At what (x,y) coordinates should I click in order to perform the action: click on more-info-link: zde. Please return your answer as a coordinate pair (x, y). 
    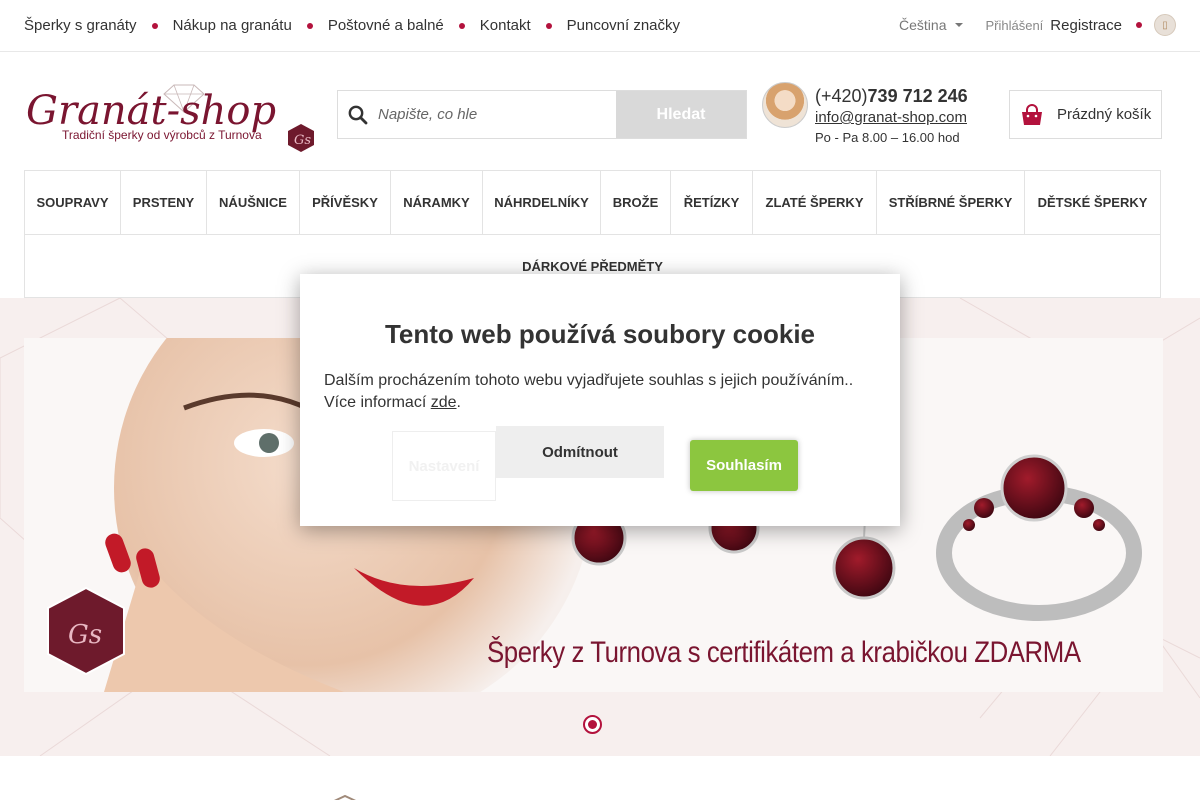
    Looking at the image, I should click on (444, 402).